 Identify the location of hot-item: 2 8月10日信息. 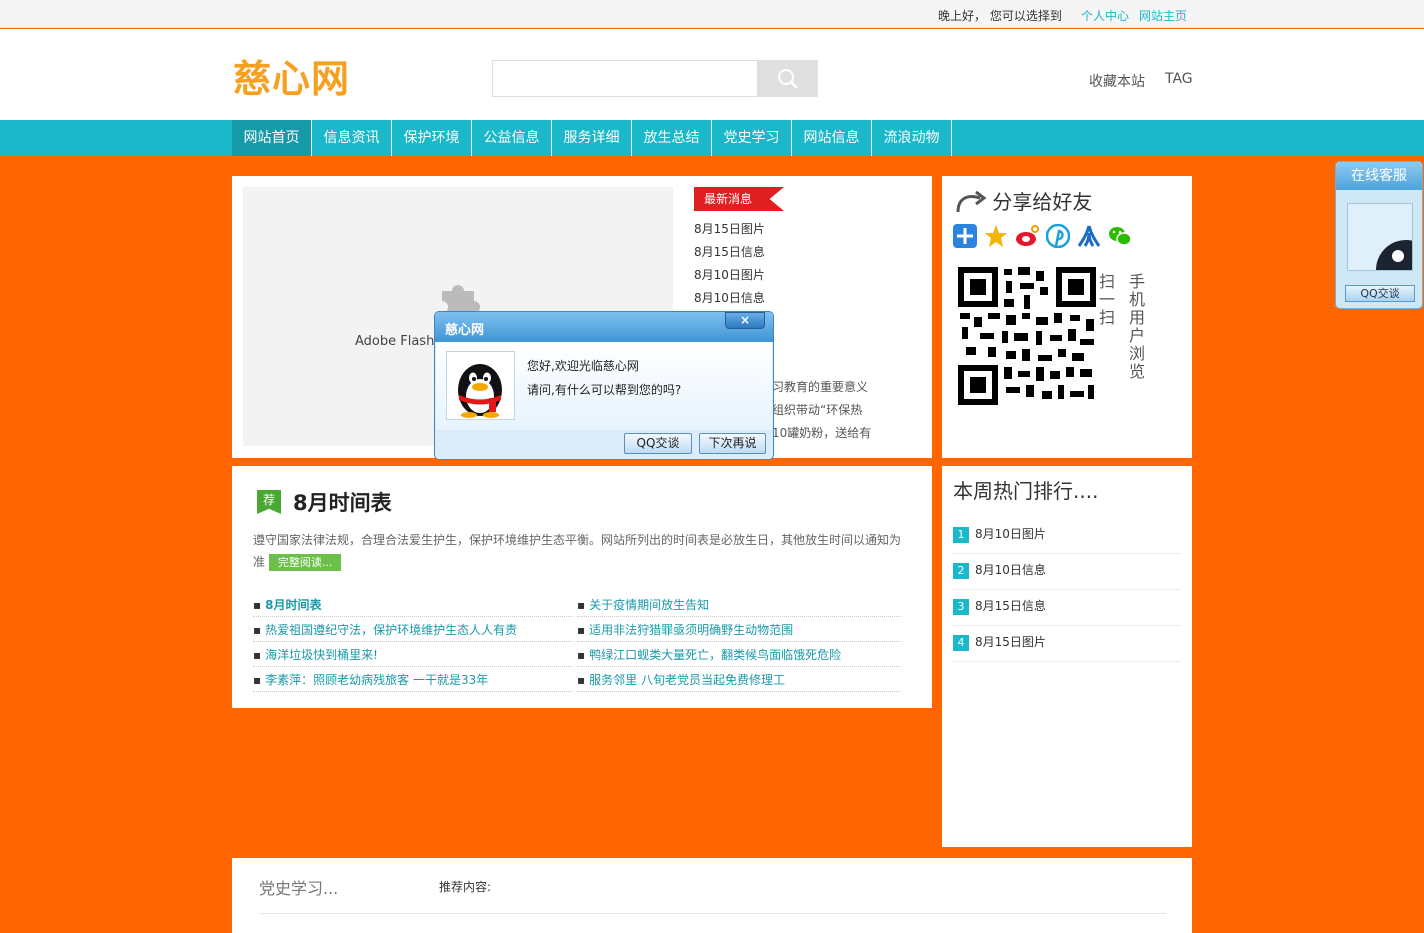
(1067, 576).